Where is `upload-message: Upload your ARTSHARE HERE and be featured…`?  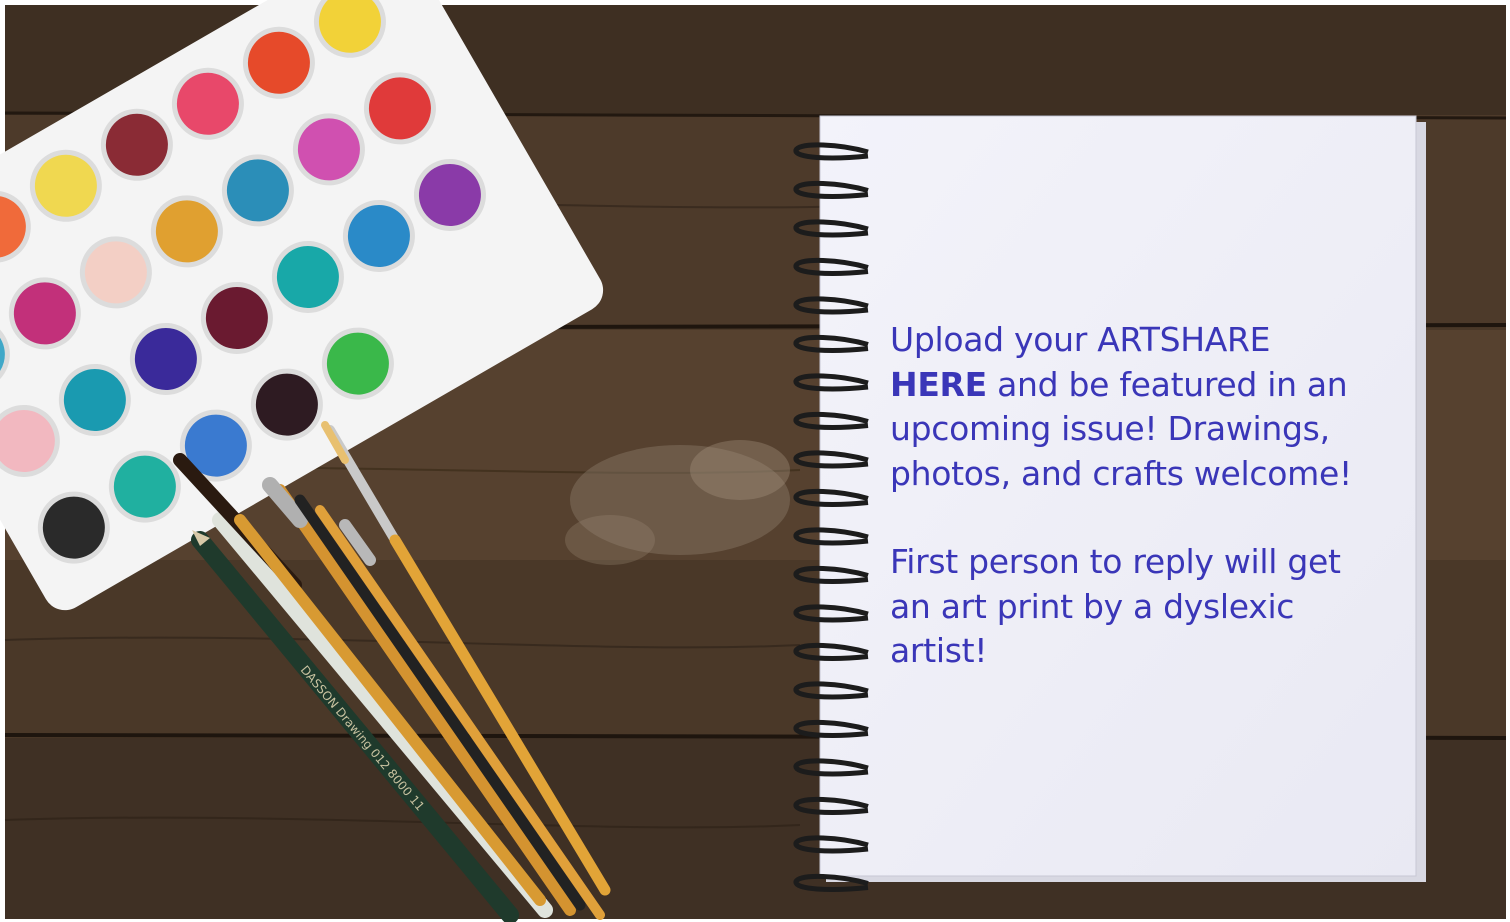 upload-message: Upload your ARTSHARE HERE and be featured… is located at coordinates (1140, 407).